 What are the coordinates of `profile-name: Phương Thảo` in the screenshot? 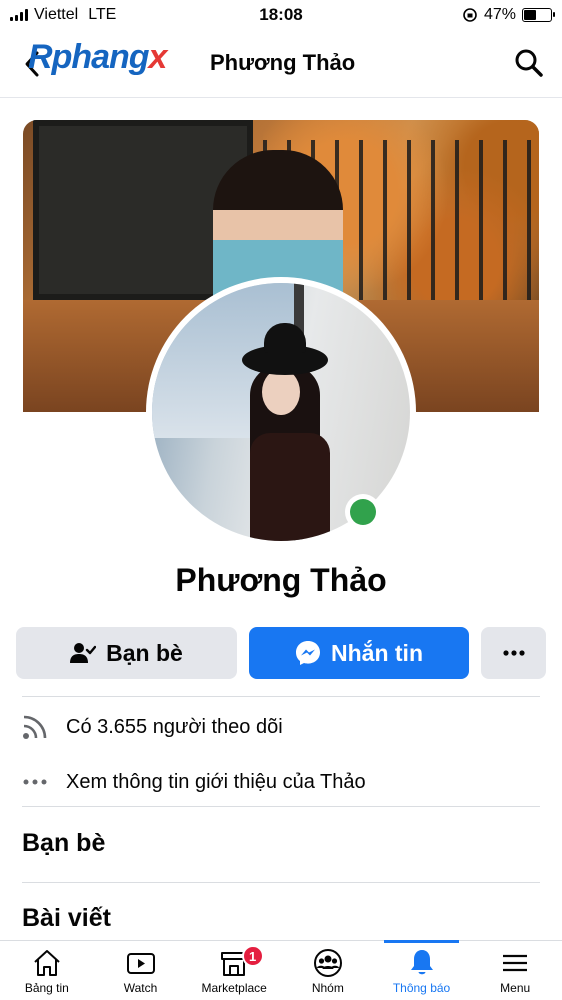 It's located at (281, 580).